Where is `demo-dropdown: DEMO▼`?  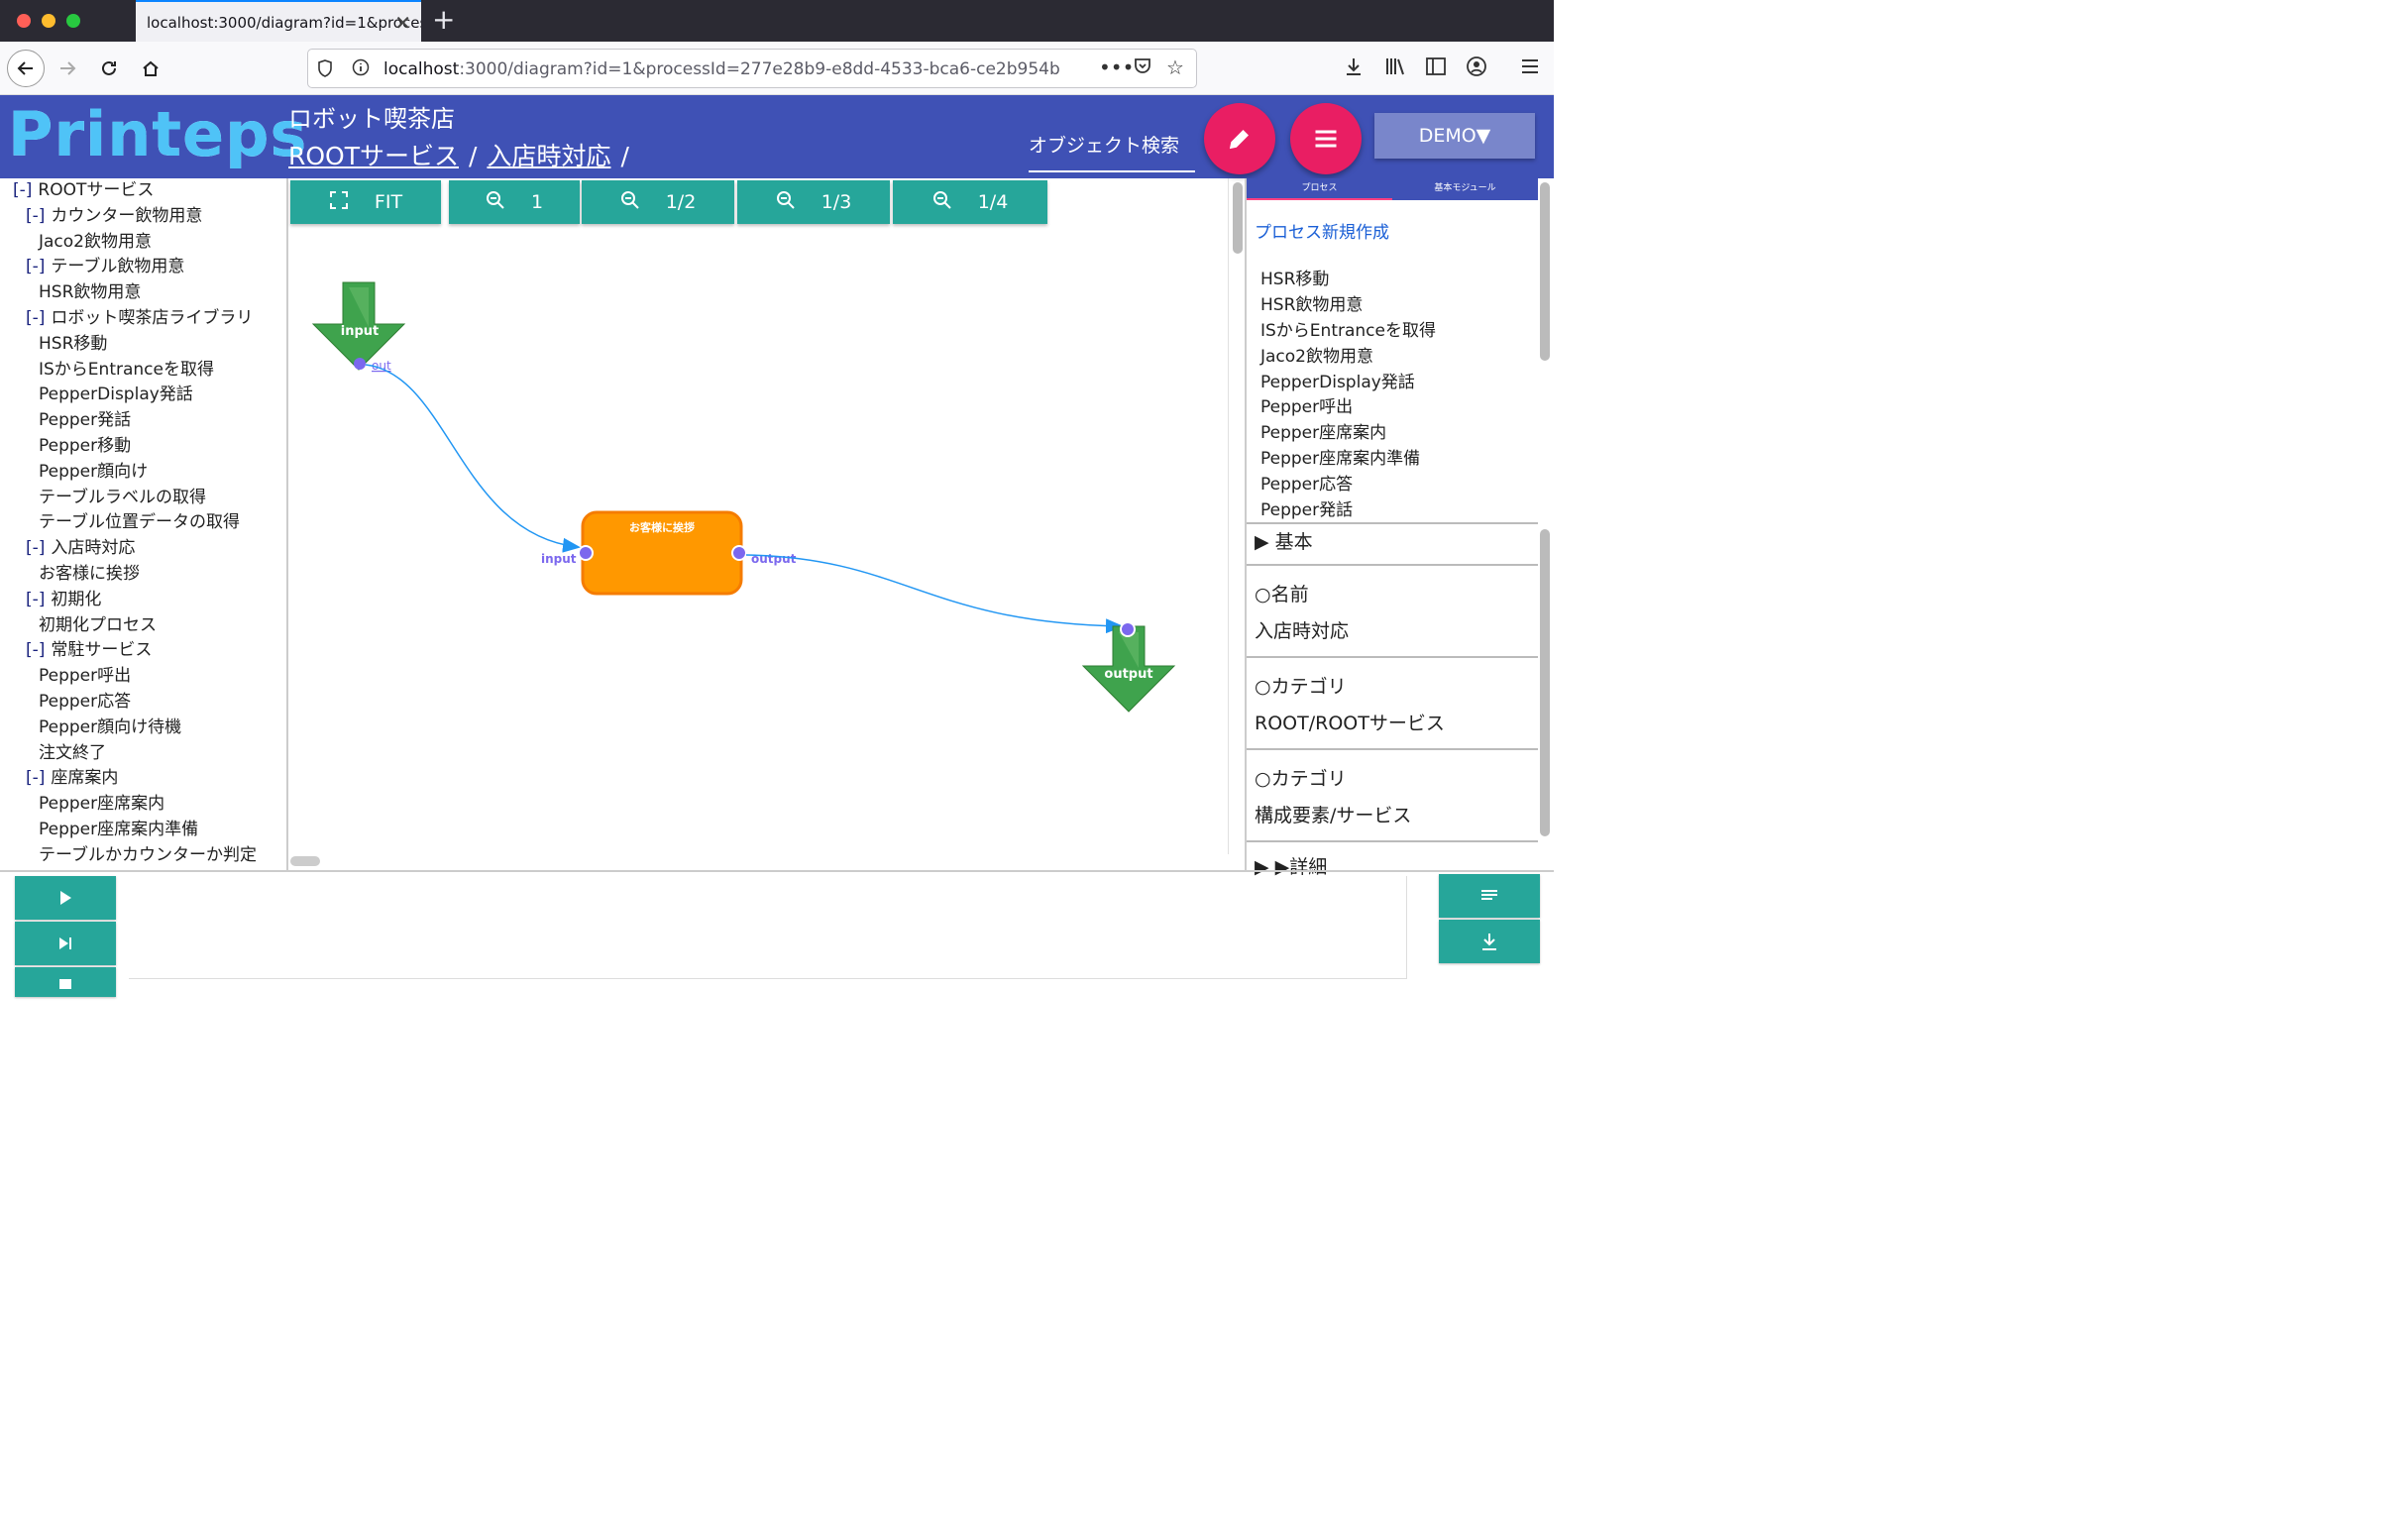
demo-dropdown: DEMO▼ is located at coordinates (1454, 136).